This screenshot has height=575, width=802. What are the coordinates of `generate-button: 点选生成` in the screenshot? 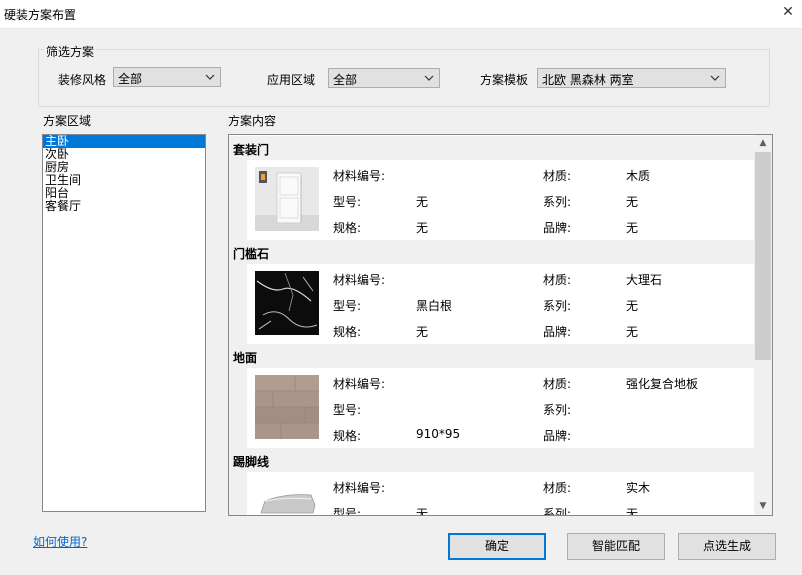 It's located at (727, 546).